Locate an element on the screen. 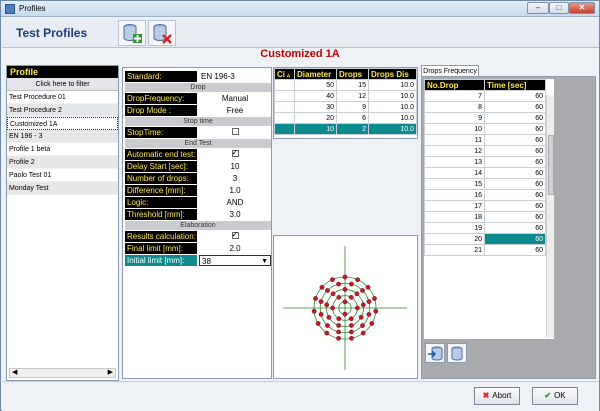  drop-number-cell: 13 is located at coordinates (454, 162).